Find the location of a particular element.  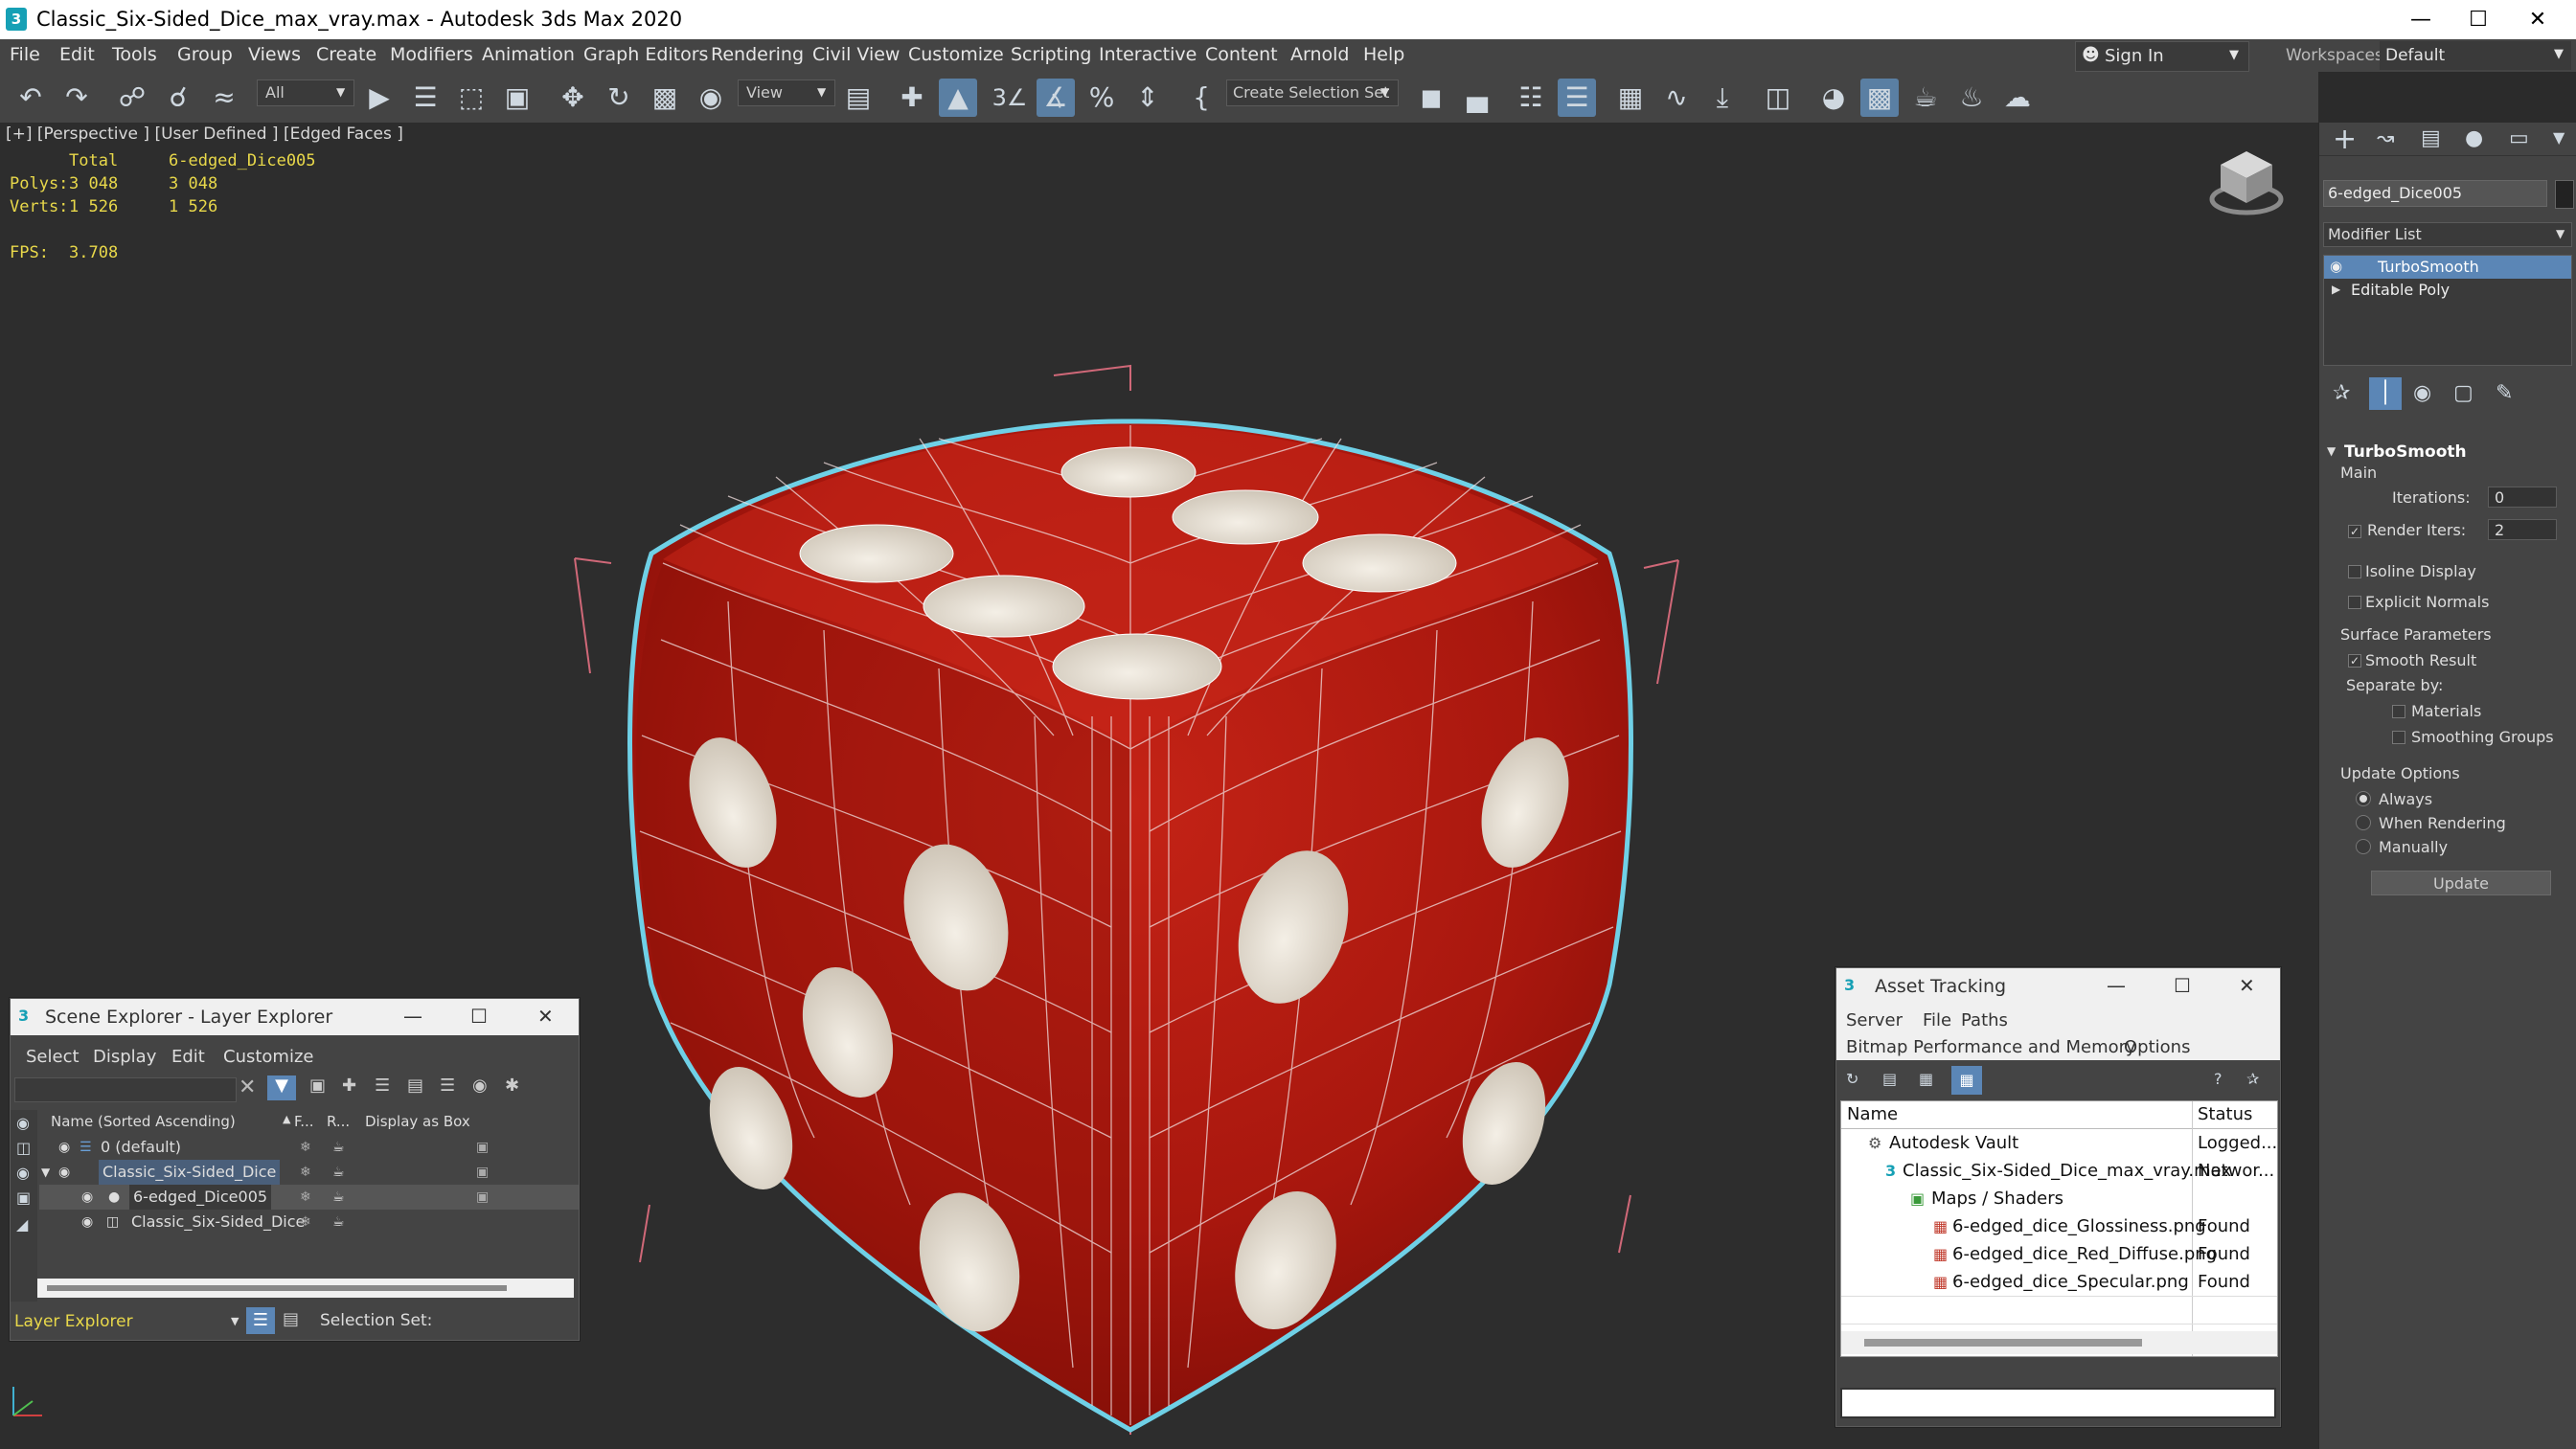

menu-graph-editors: Graph Editors is located at coordinates (645, 54).